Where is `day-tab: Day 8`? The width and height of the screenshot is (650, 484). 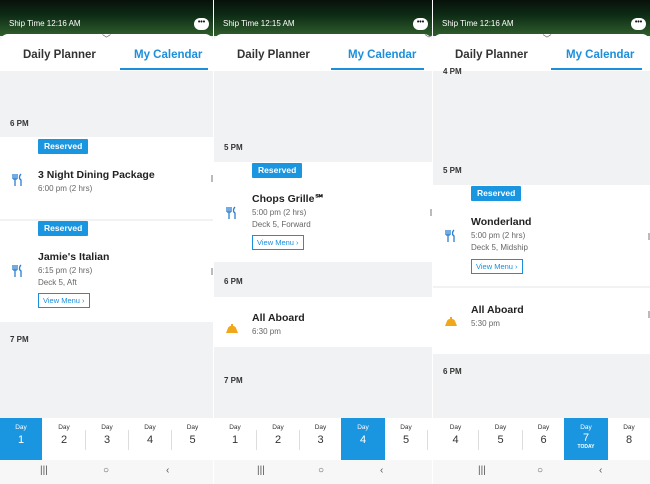 day-tab: Day 8 is located at coordinates (629, 439).